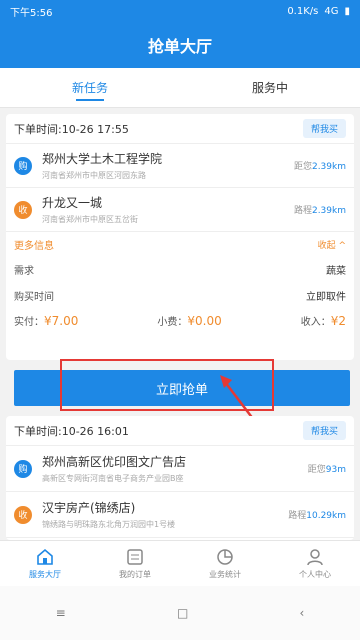 The height and width of the screenshot is (640, 360). What do you see at coordinates (326, 297) in the screenshot?
I see `info-value: 立即取件` at bounding box center [326, 297].